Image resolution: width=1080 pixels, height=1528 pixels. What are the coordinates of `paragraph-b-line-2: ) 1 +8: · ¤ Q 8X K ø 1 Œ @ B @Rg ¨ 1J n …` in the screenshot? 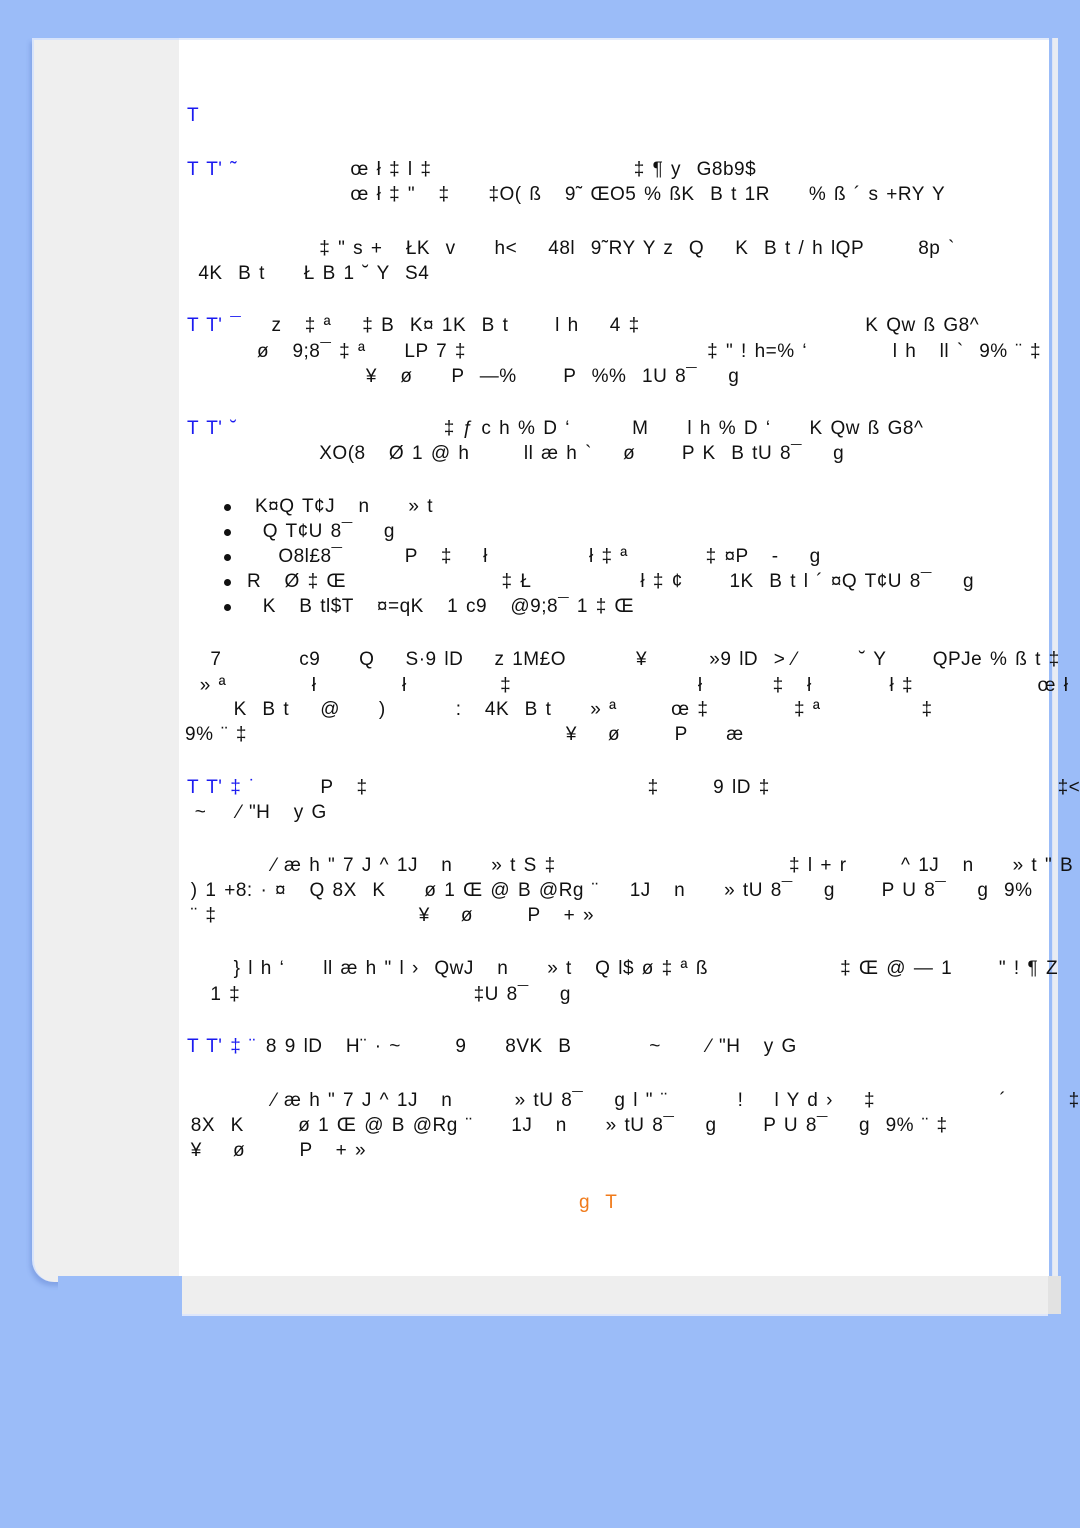 It's located at (608, 890).